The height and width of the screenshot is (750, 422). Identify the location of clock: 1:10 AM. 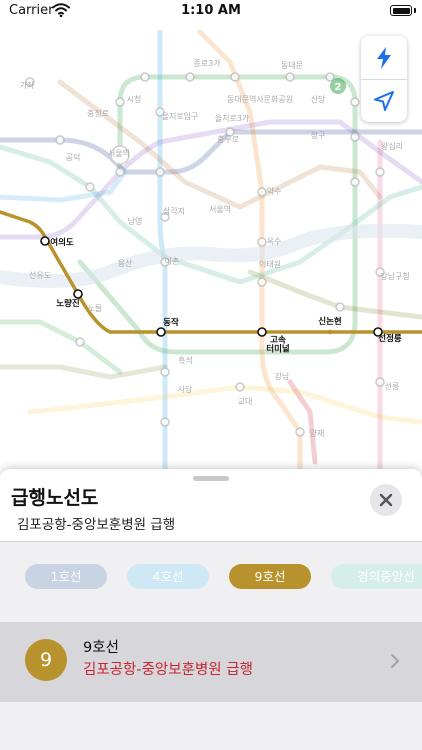
(211, 10).